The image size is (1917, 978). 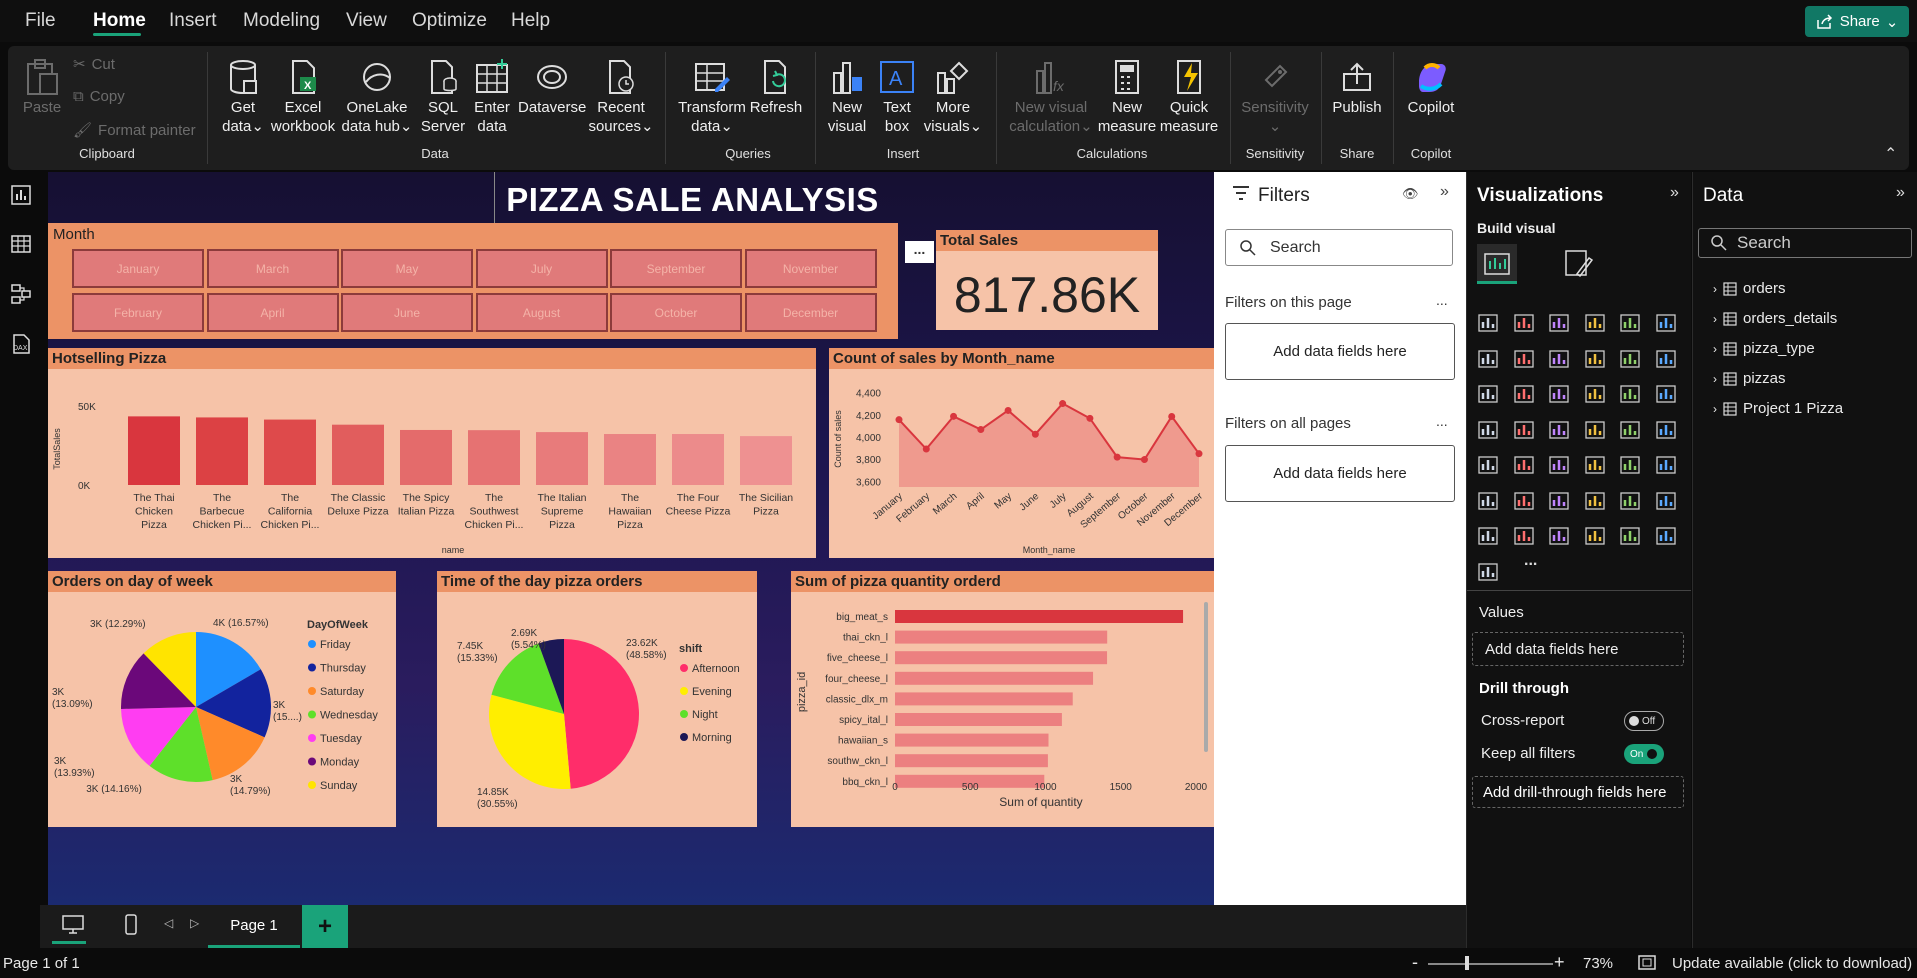 I want to click on menu-file: File, so click(x=40, y=21).